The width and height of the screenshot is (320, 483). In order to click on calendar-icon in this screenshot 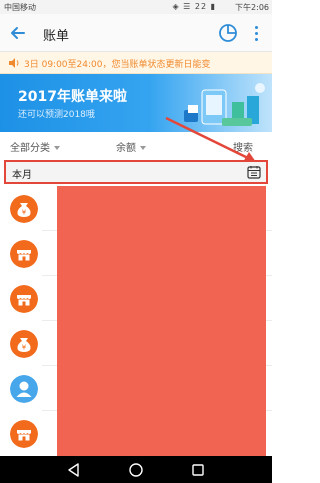, I will do `click(254, 172)`.